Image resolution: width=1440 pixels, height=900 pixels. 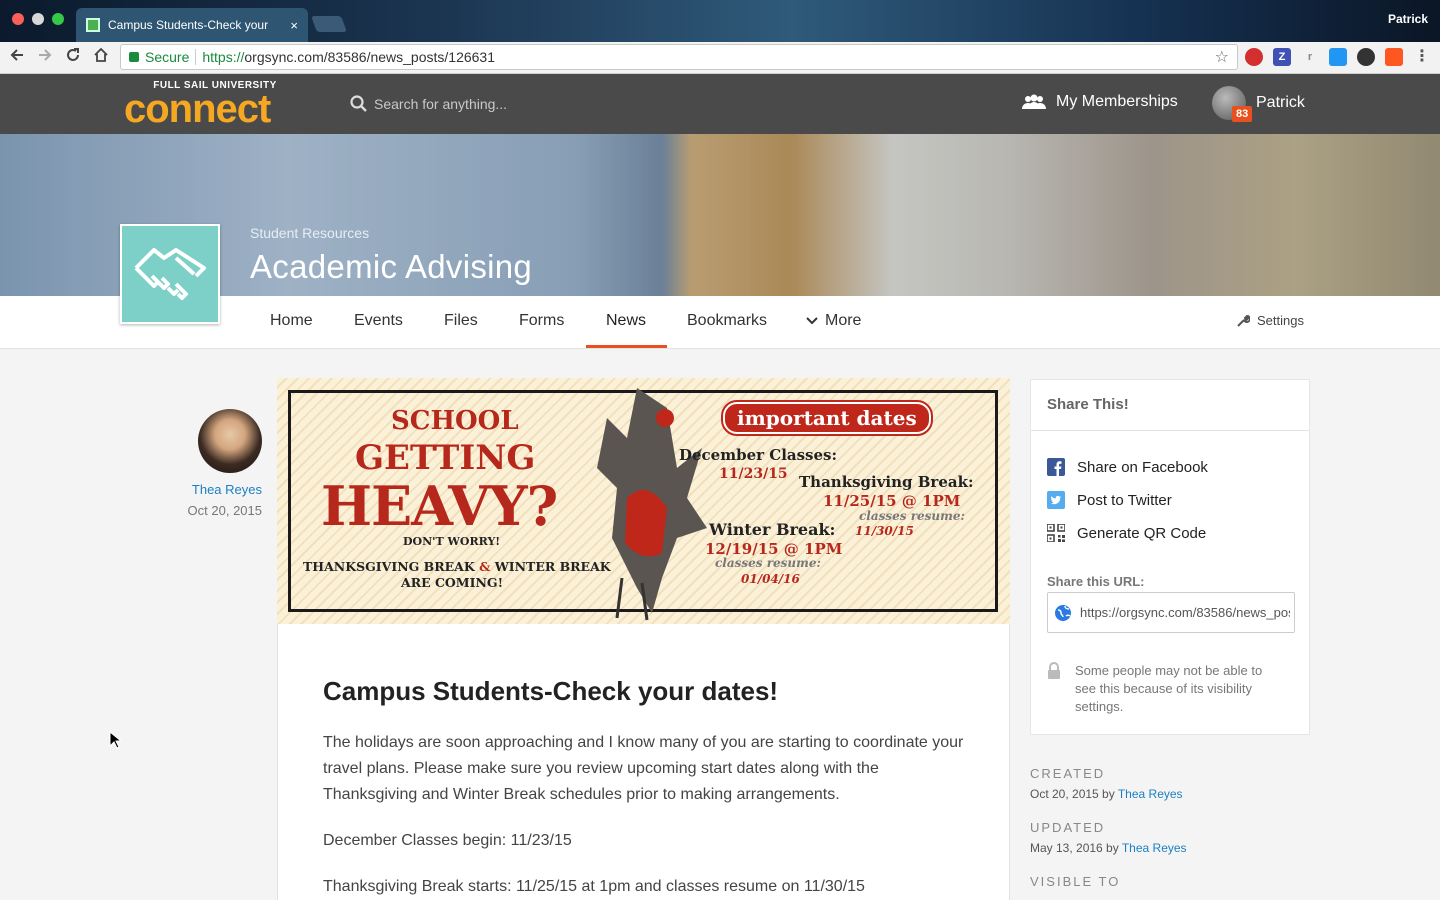 I want to click on user-menu: 83 Patrick, so click(x=1258, y=104).